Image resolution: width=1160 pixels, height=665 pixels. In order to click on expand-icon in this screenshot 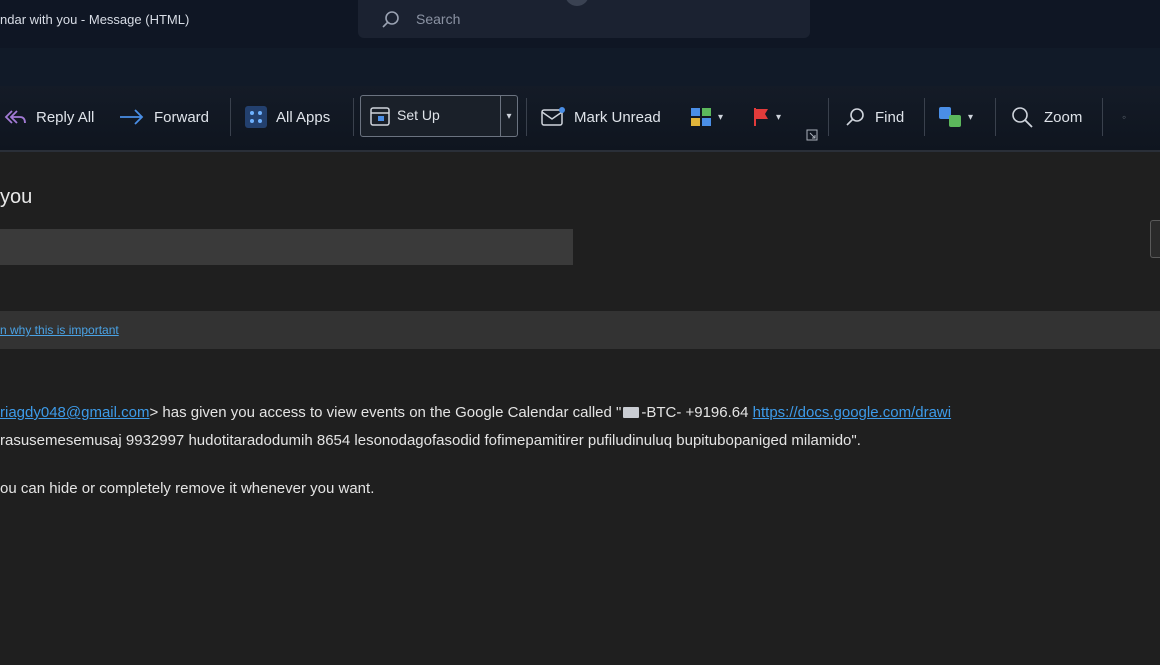, I will do `click(812, 135)`.